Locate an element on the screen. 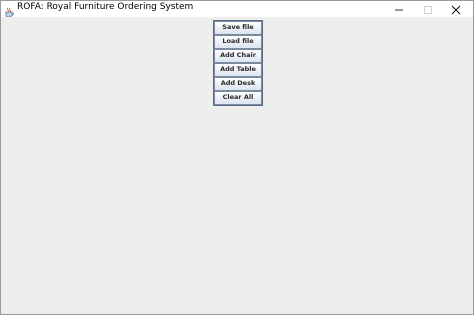 The width and height of the screenshot is (474, 315). minimize-icon is located at coordinates (399, 9).